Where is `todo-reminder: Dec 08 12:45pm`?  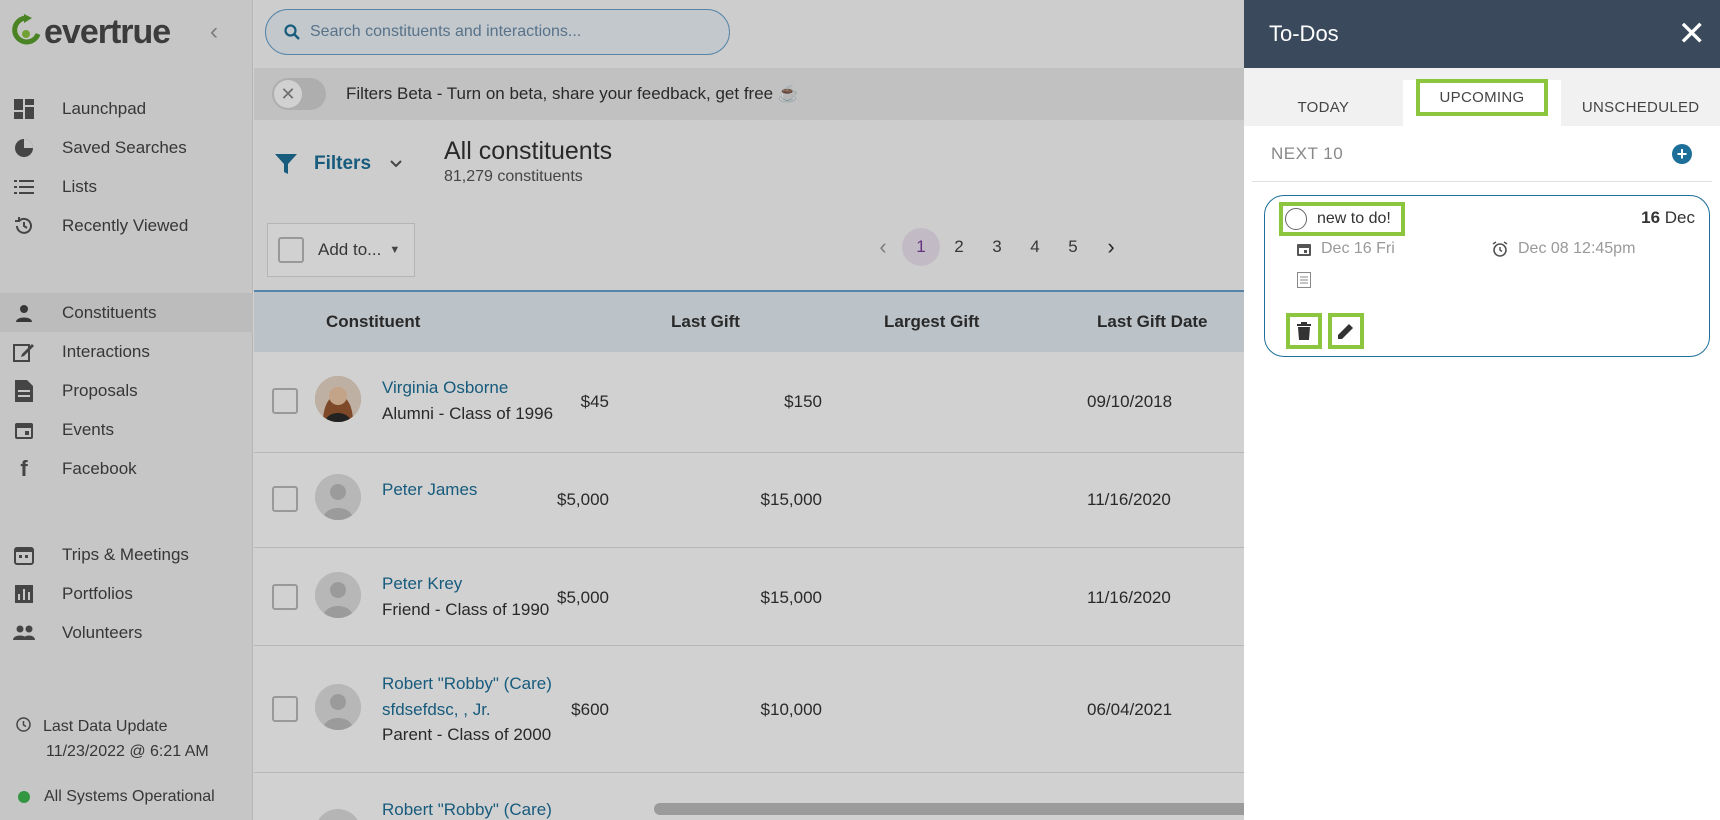
todo-reminder: Dec 08 12:45pm is located at coordinates (1563, 249).